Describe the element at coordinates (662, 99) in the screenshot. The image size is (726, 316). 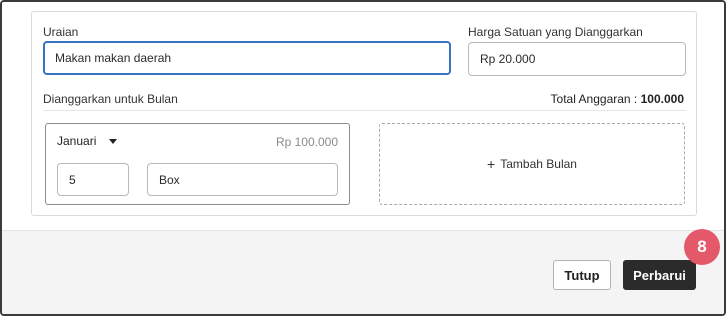
I see `total-budget-value: 100.000` at that location.